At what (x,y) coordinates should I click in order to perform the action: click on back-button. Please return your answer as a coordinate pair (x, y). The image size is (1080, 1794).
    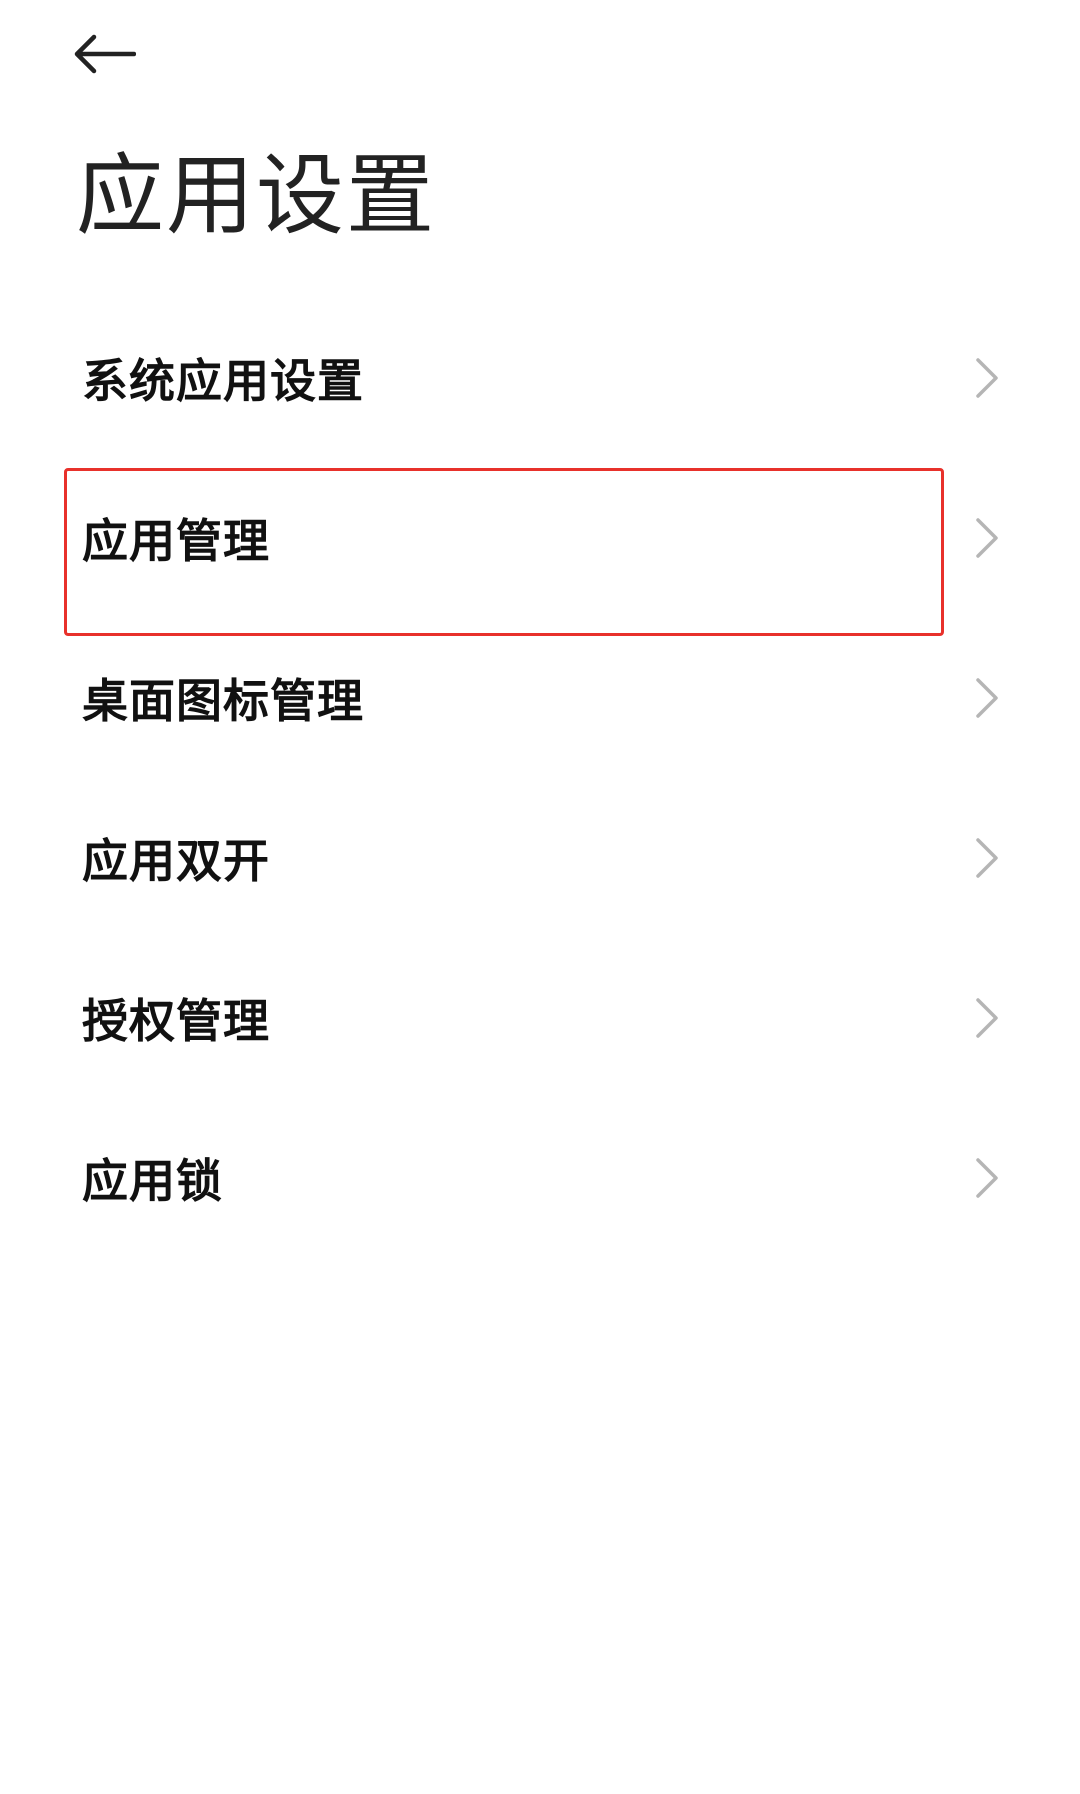
    Looking at the image, I should click on (116, 54).